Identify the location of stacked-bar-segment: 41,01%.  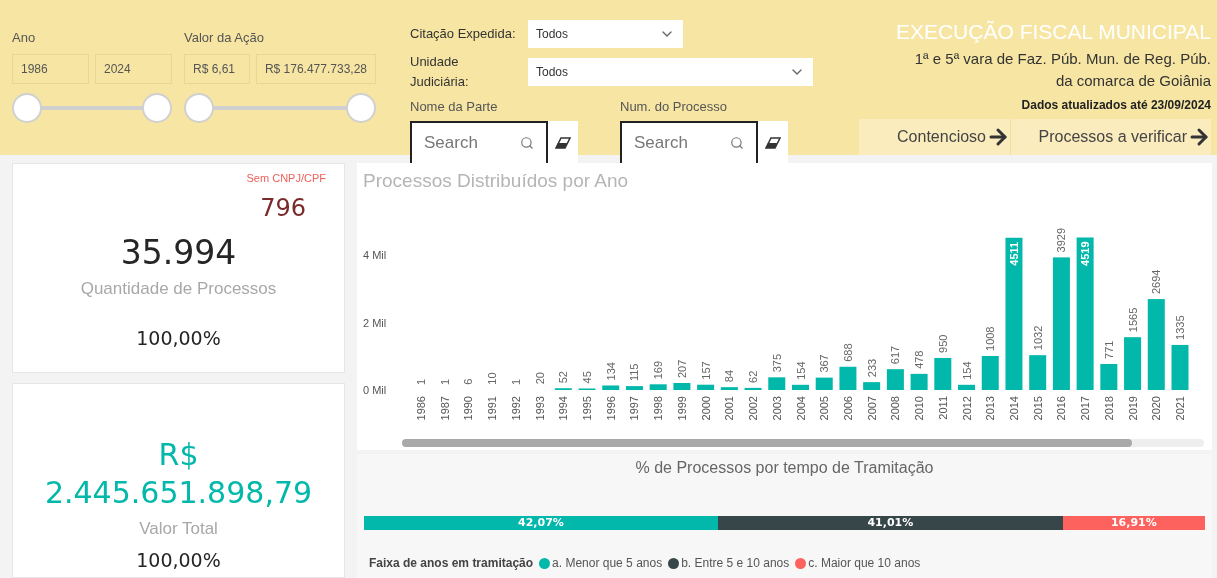
(890, 523).